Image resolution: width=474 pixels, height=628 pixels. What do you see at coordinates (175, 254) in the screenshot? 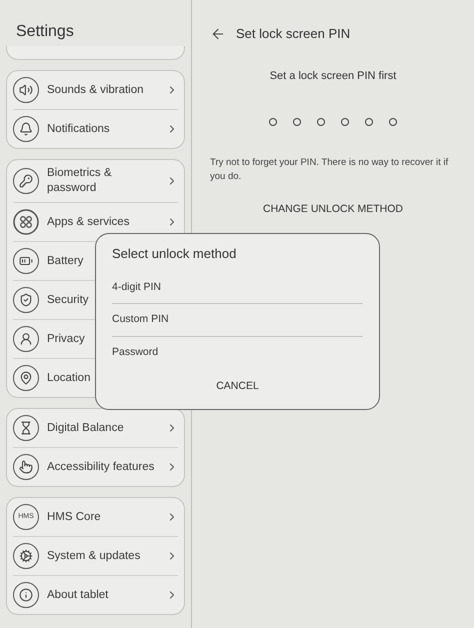
I see `dialog-title: Select unlock method` at bounding box center [175, 254].